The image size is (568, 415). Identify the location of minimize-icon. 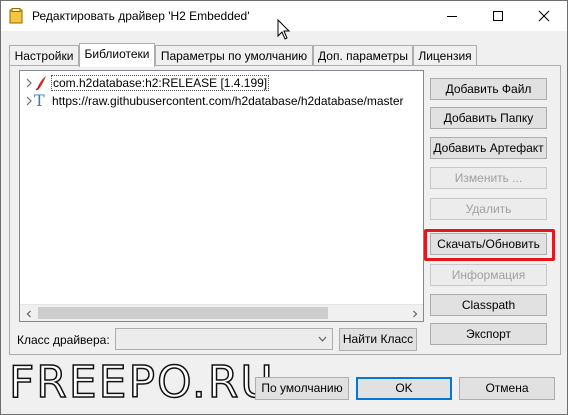
(452, 16).